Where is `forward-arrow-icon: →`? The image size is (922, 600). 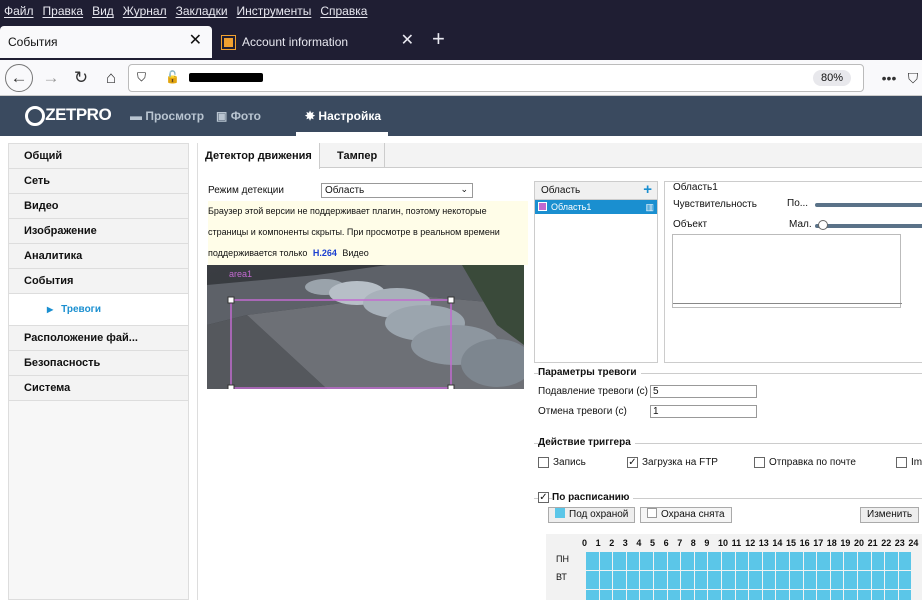 forward-arrow-icon: → is located at coordinates (51, 78).